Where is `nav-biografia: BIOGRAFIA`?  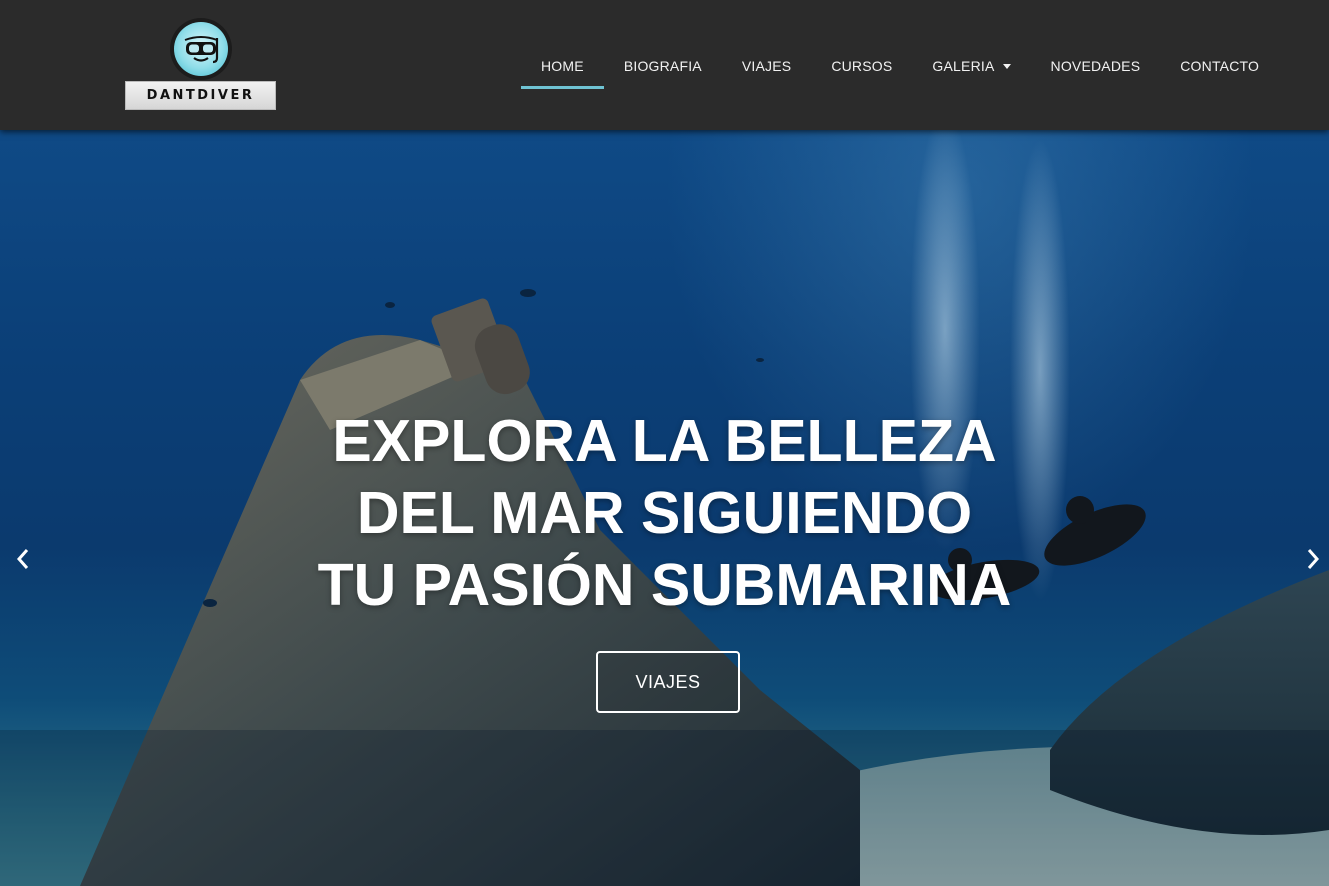 nav-biografia: BIOGRAFIA is located at coordinates (663, 66).